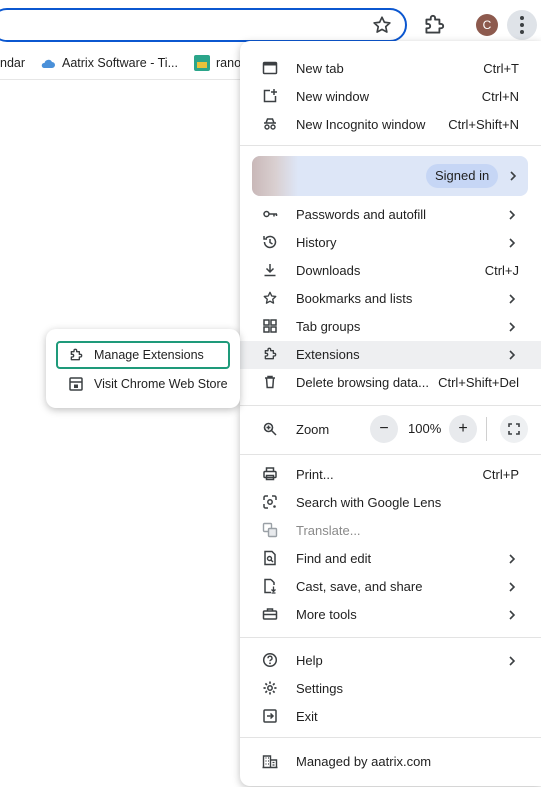 This screenshot has height=787, width=541. What do you see at coordinates (361, 214) in the screenshot?
I see `menu-item-label: Passwords and autofill` at bounding box center [361, 214].